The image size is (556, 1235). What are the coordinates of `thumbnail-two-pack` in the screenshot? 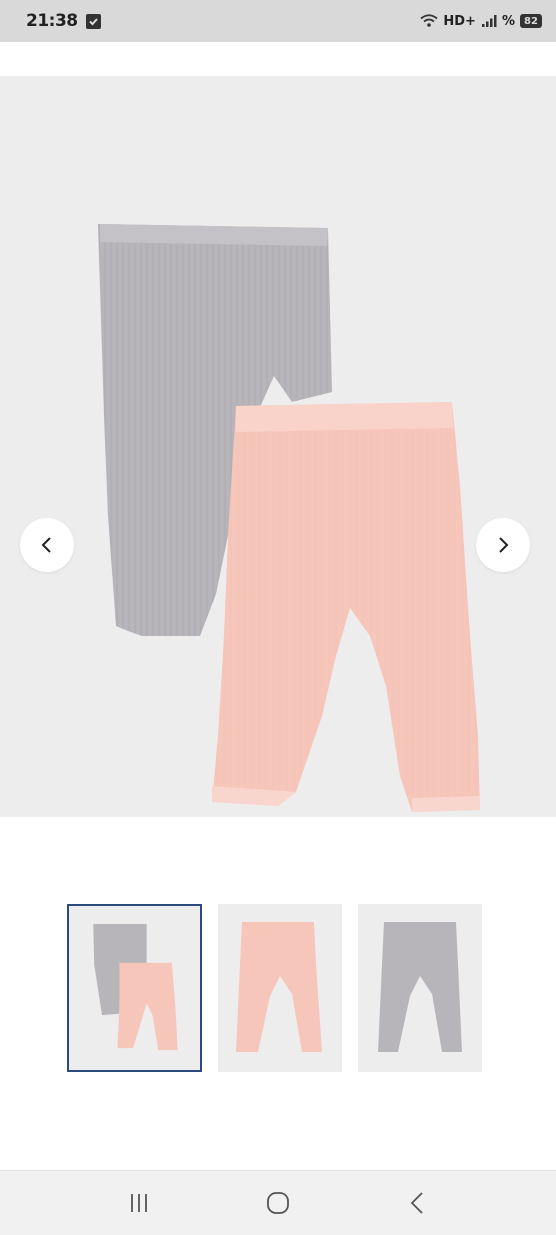 It's located at (134, 988).